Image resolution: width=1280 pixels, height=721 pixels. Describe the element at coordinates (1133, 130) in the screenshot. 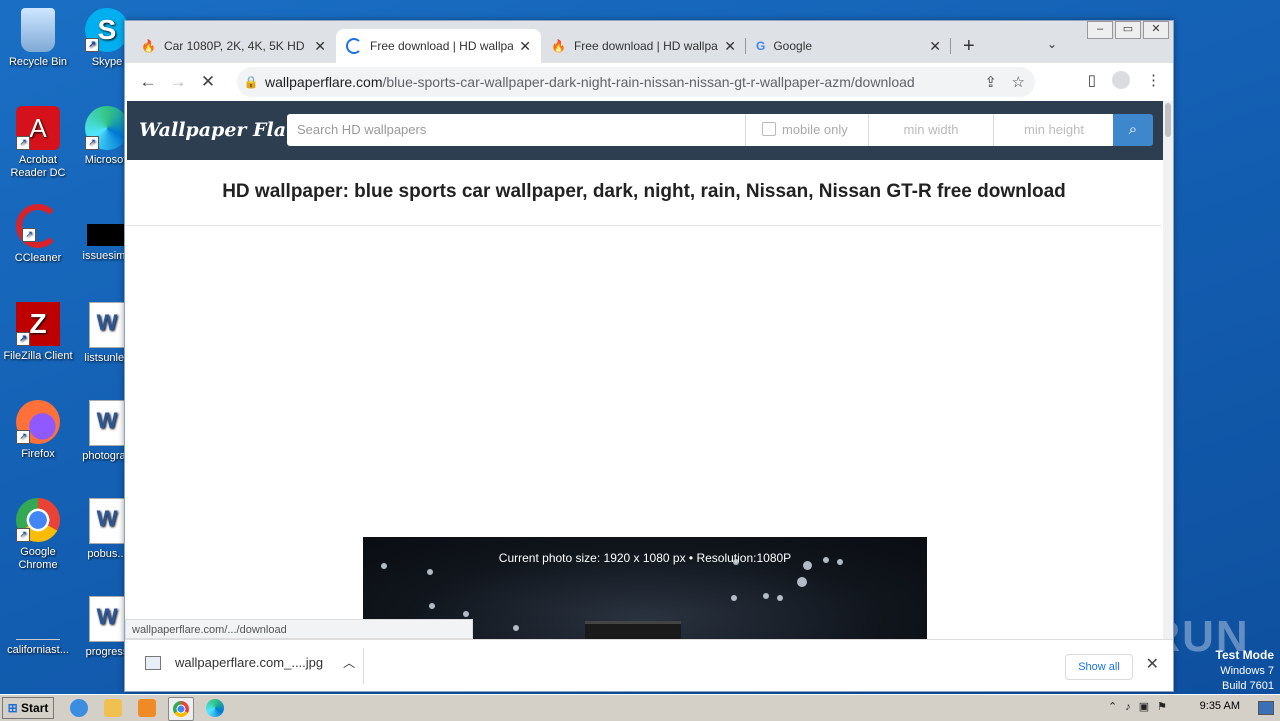

I see `search-button: ⌕` at that location.